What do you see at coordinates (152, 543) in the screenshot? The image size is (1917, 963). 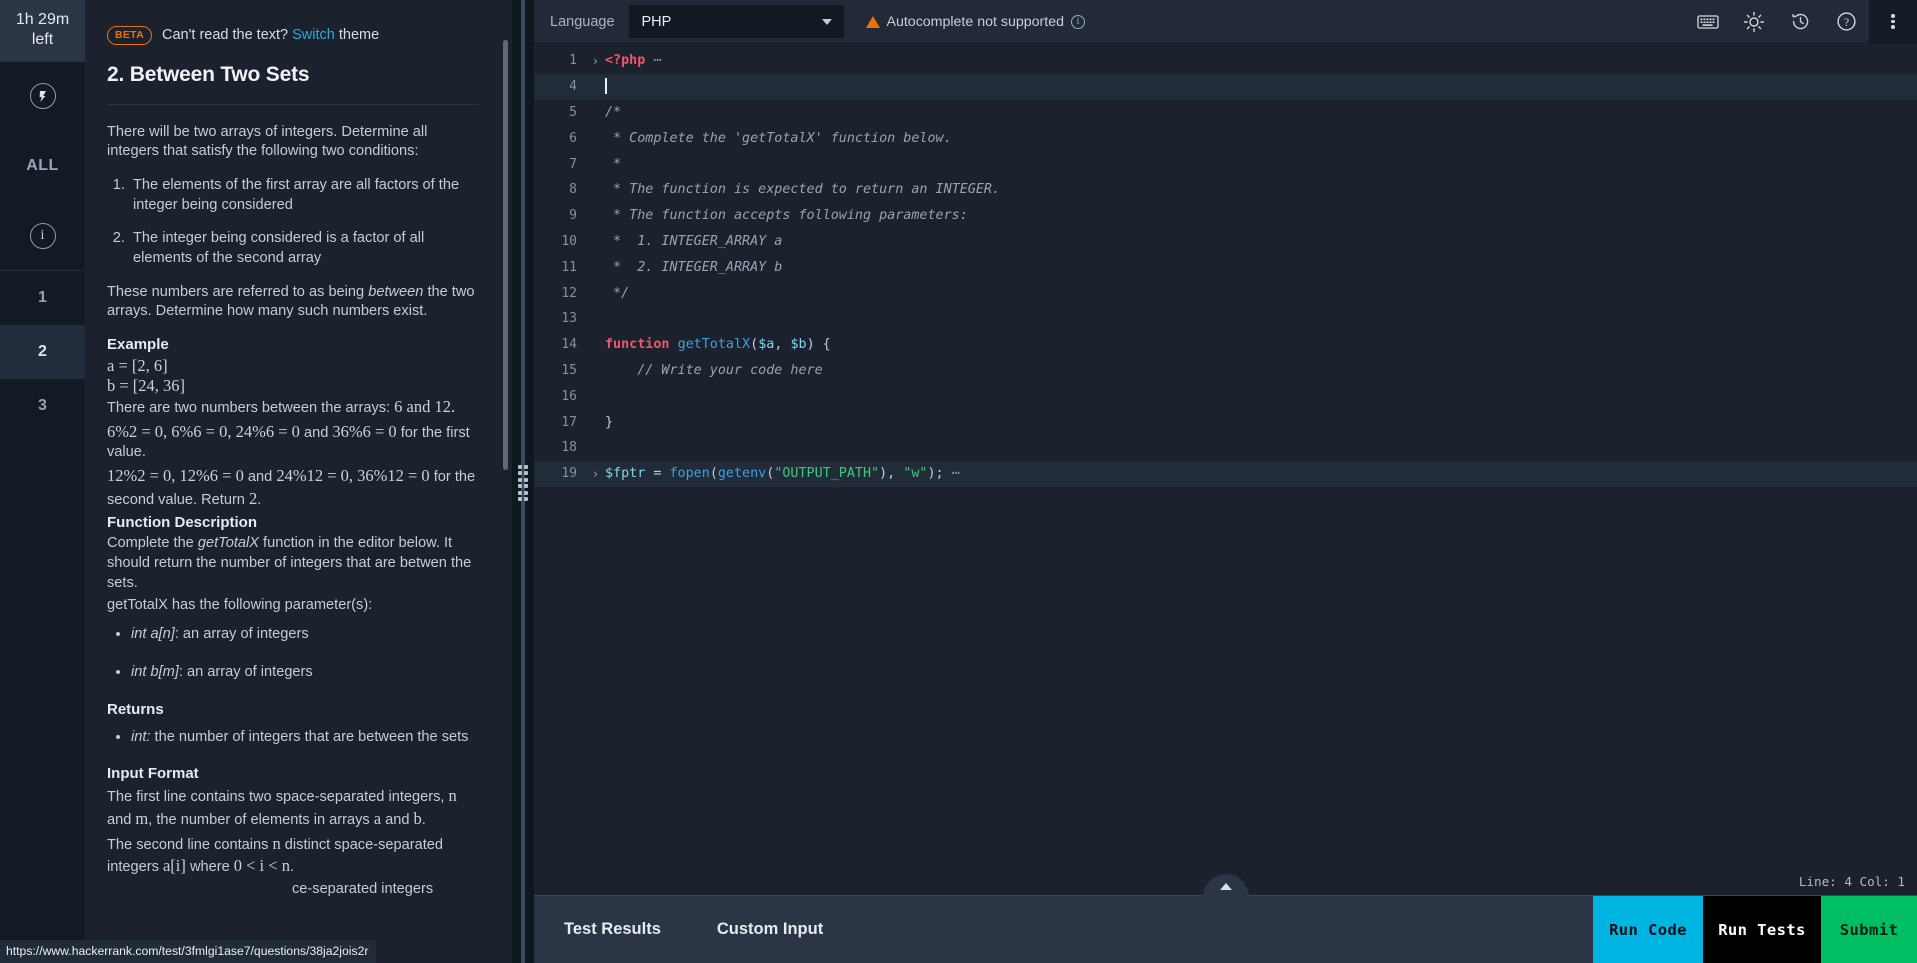 I see `func-desc-pre: Complete the` at bounding box center [152, 543].